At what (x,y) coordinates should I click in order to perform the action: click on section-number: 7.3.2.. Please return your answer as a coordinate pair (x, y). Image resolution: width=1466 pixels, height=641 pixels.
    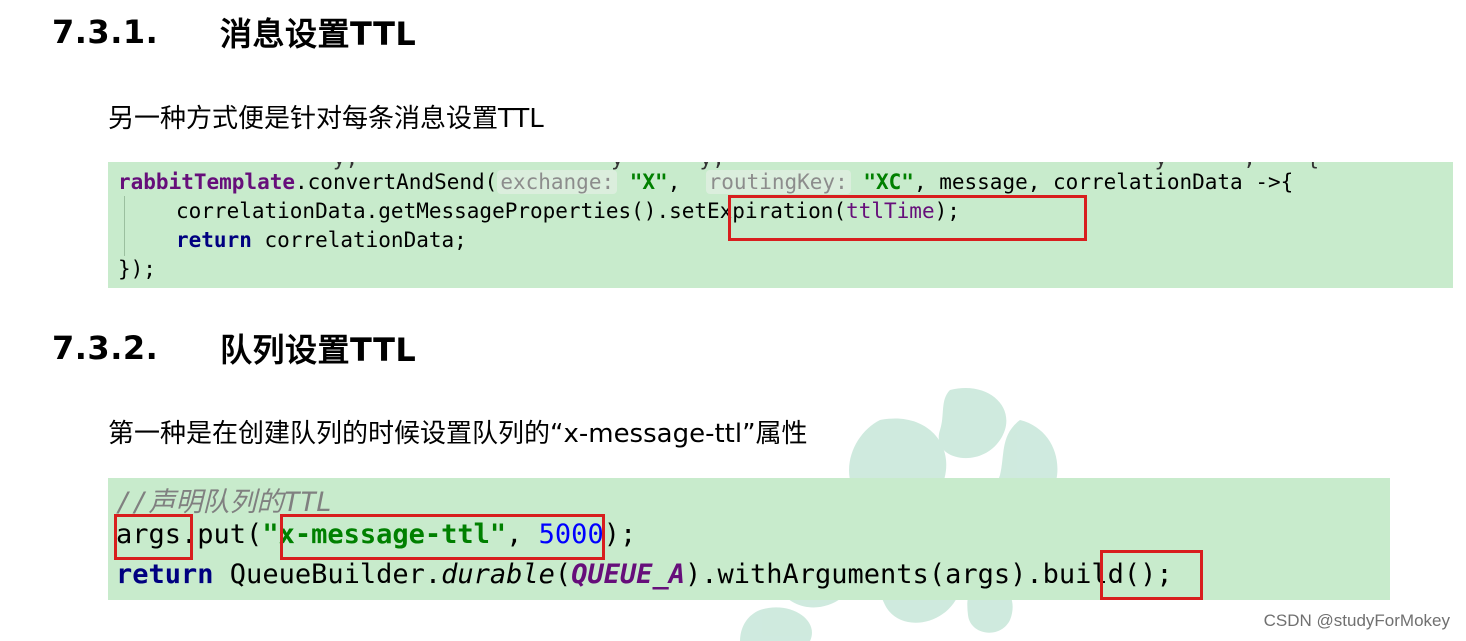
    Looking at the image, I should click on (105, 348).